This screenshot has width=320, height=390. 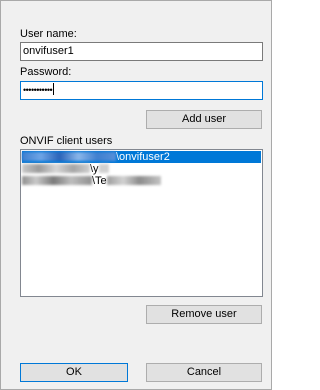 What do you see at coordinates (204, 119) in the screenshot?
I see `add-user-button: Add user` at bounding box center [204, 119].